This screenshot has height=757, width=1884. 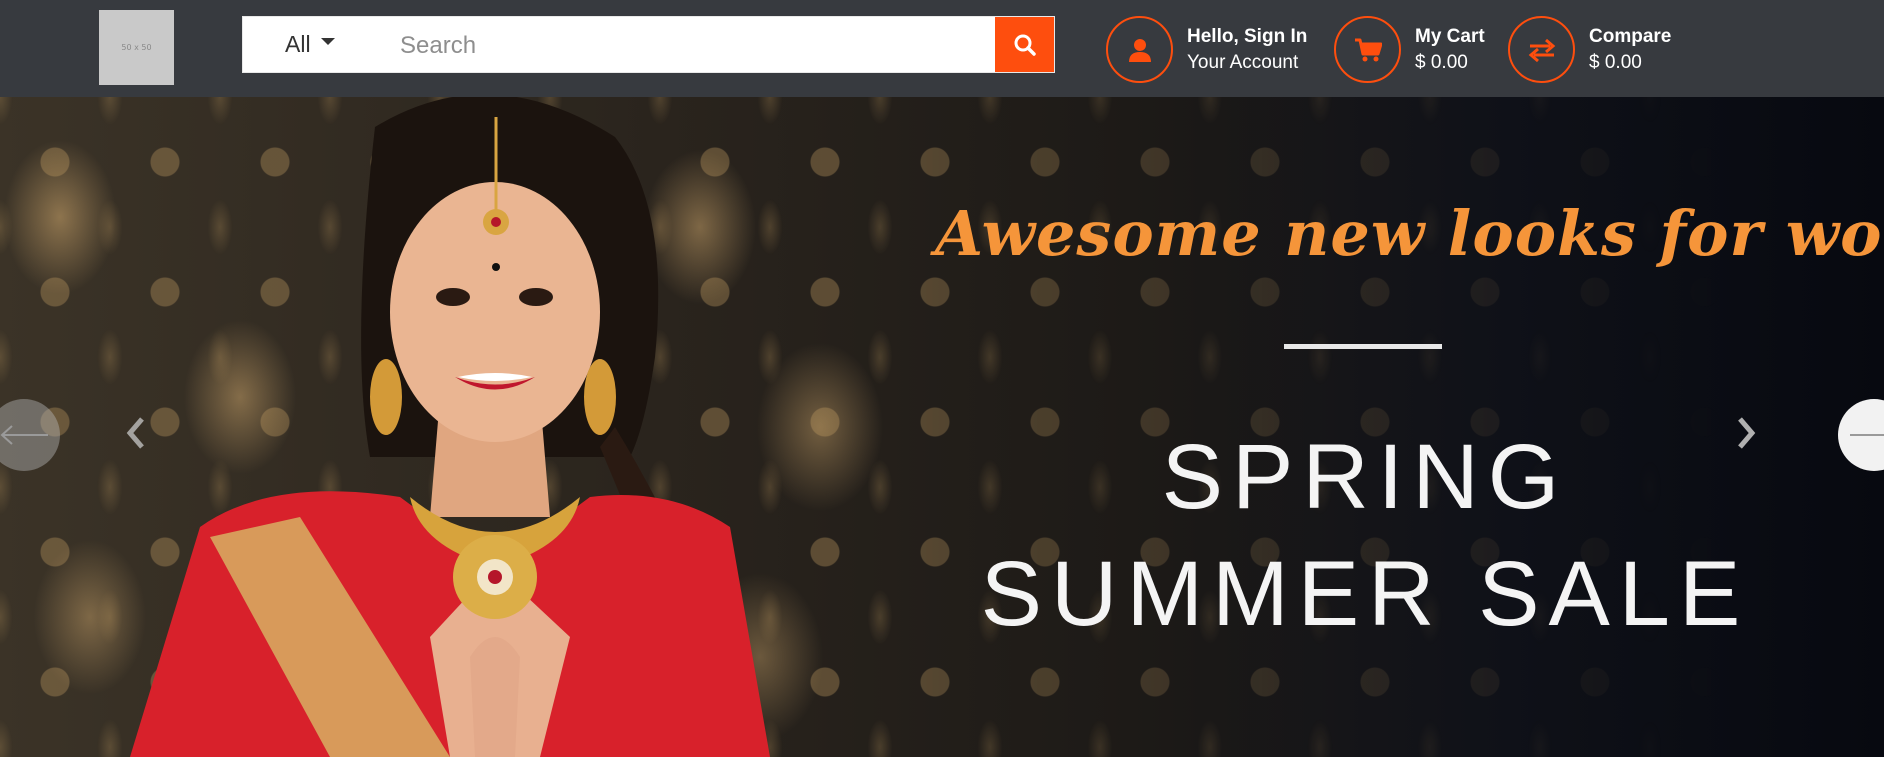 What do you see at coordinates (1365, 594) in the screenshot?
I see `sale-title-line2: SUMMER SALE` at bounding box center [1365, 594].